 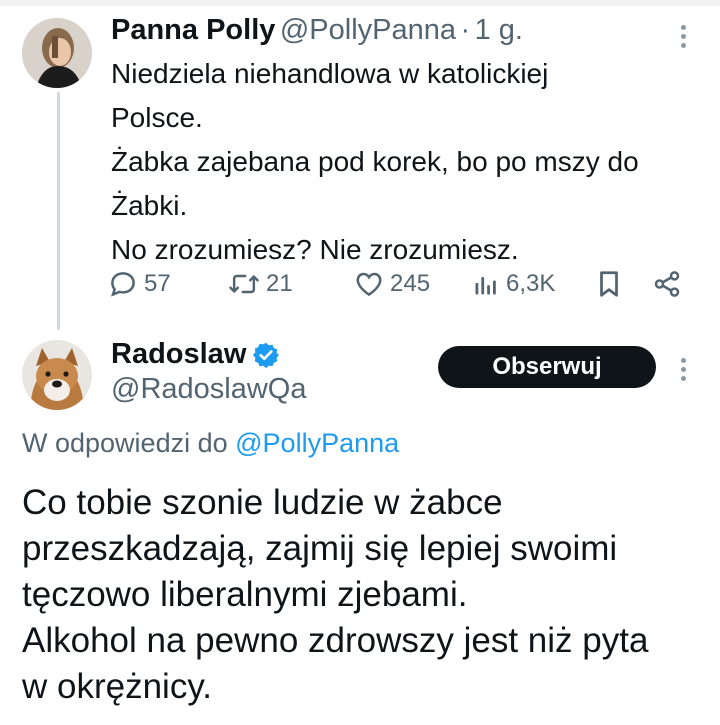 I want to click on tweet2-author-row: Radoslaw, so click(x=195, y=354).